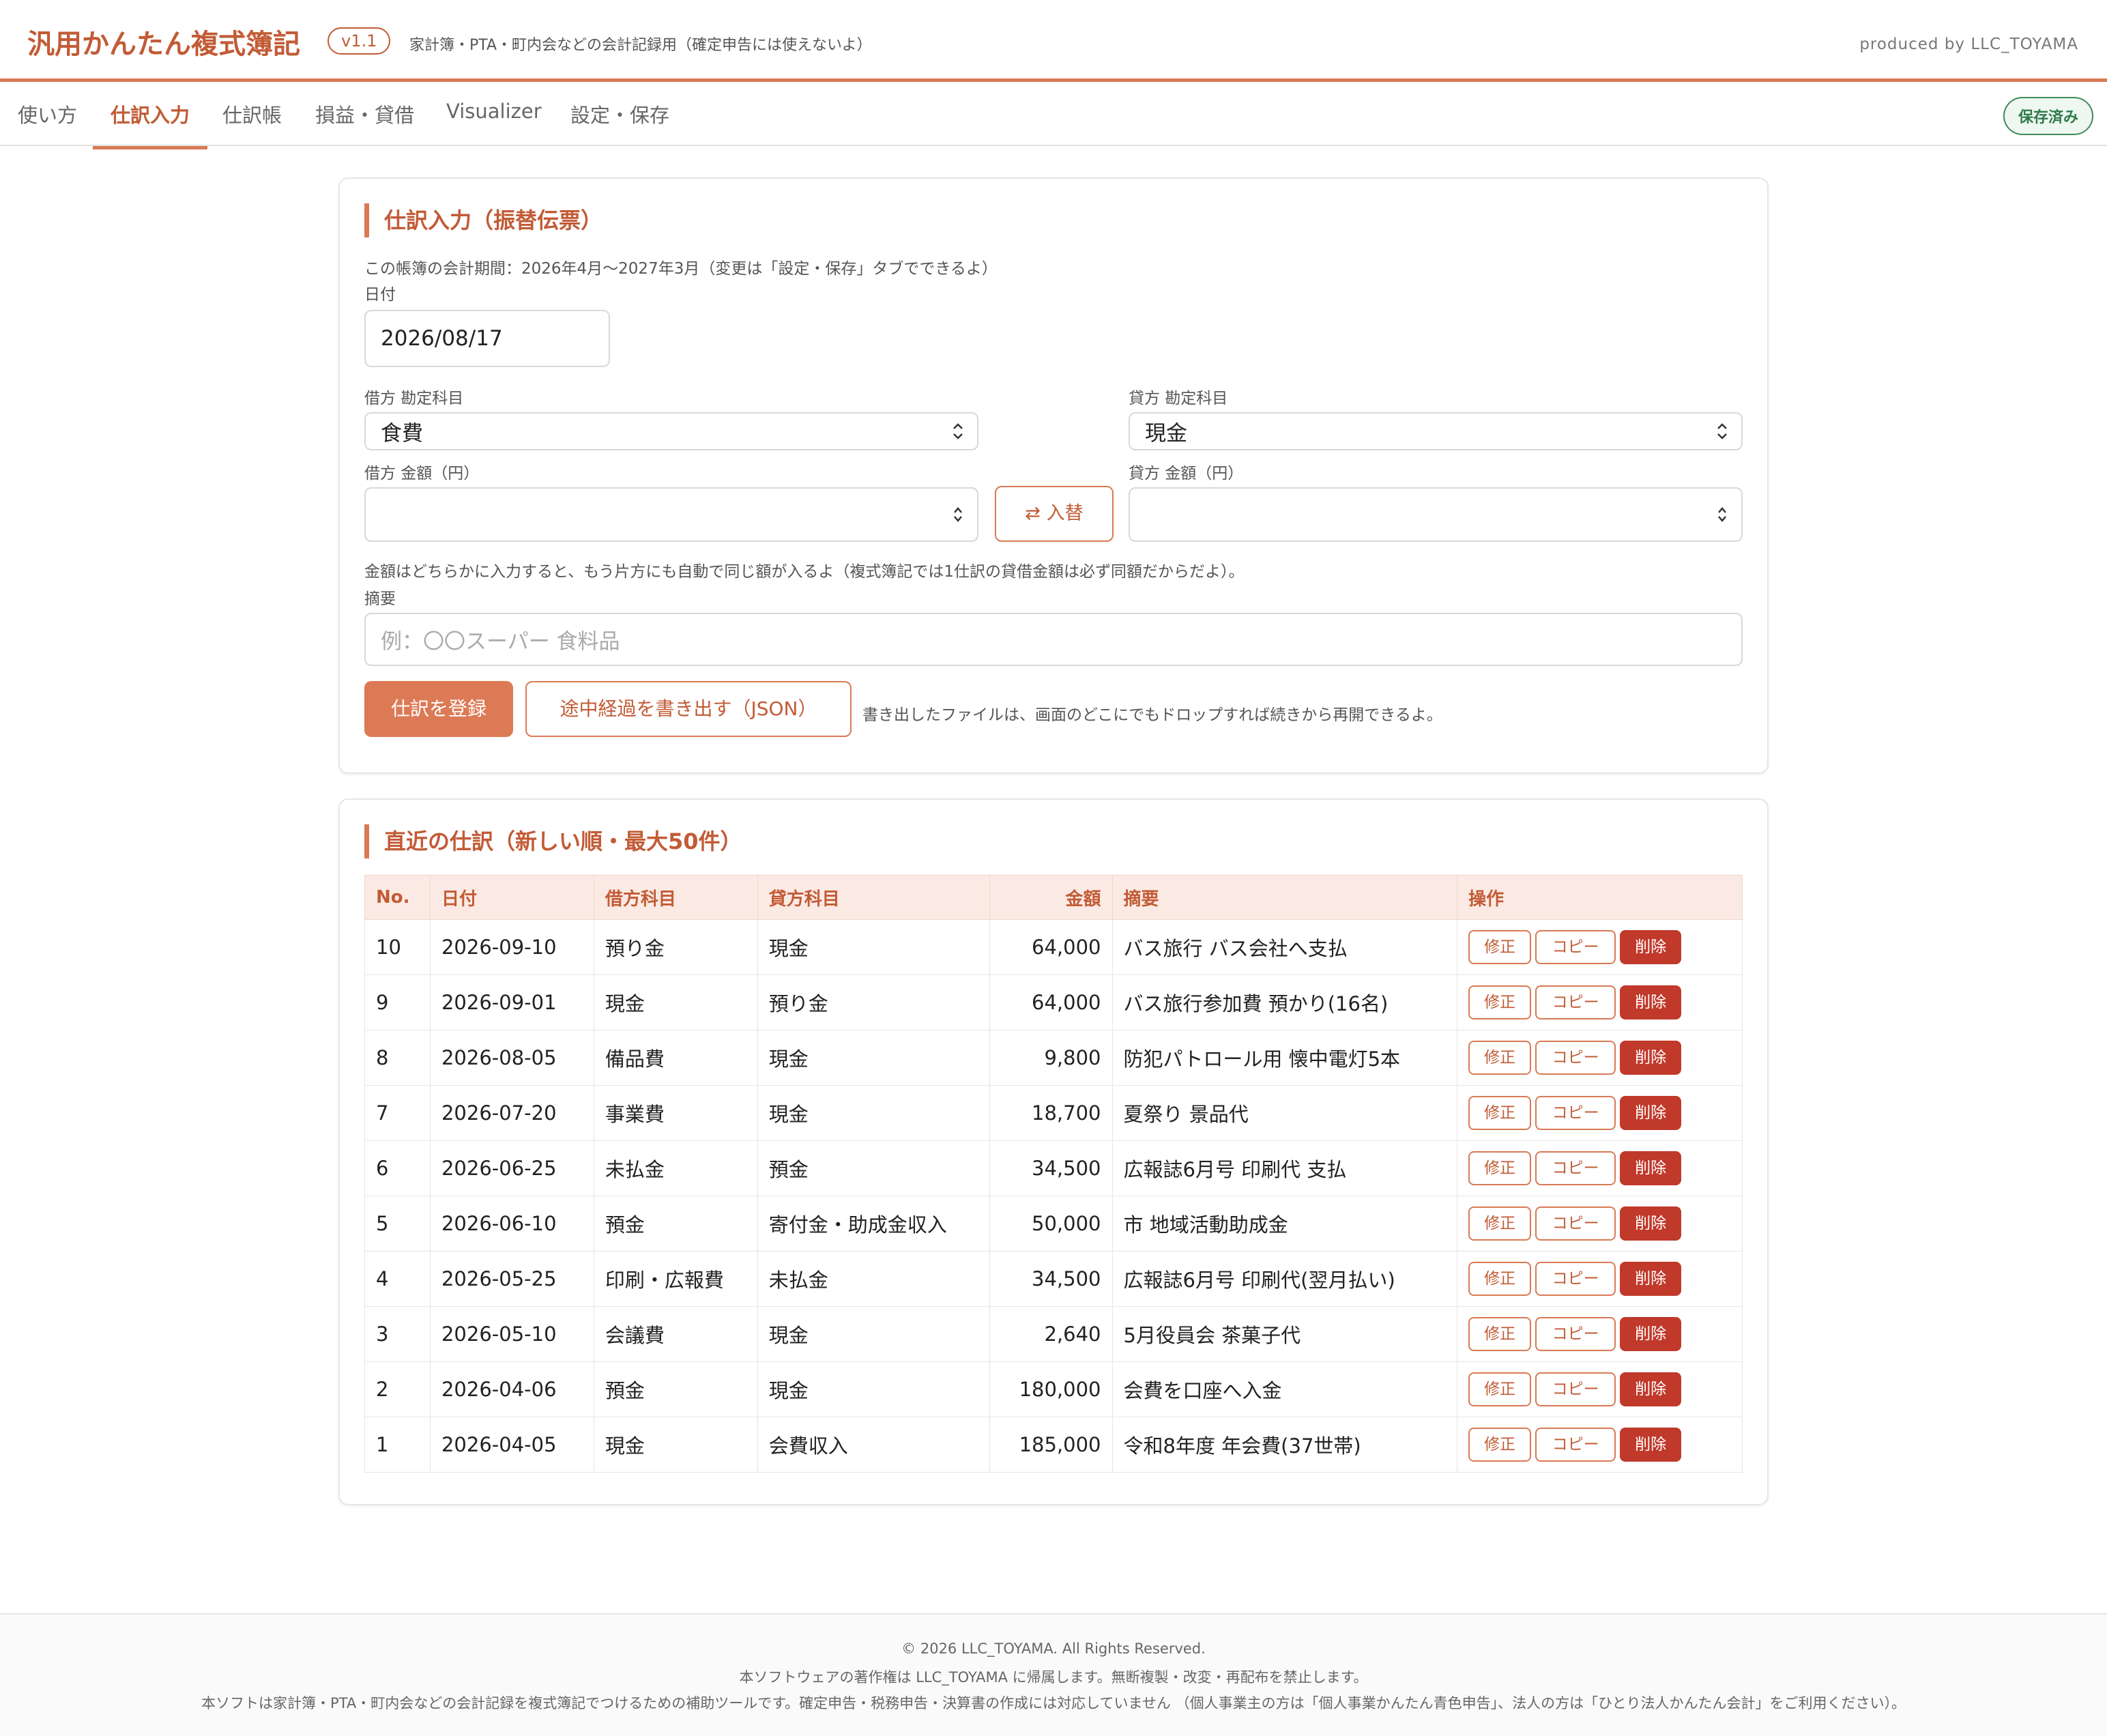 Image resolution: width=2107 pixels, height=1736 pixels. Describe the element at coordinates (150, 124) in the screenshot. I see `tab-entry: 仕訳入力` at that location.